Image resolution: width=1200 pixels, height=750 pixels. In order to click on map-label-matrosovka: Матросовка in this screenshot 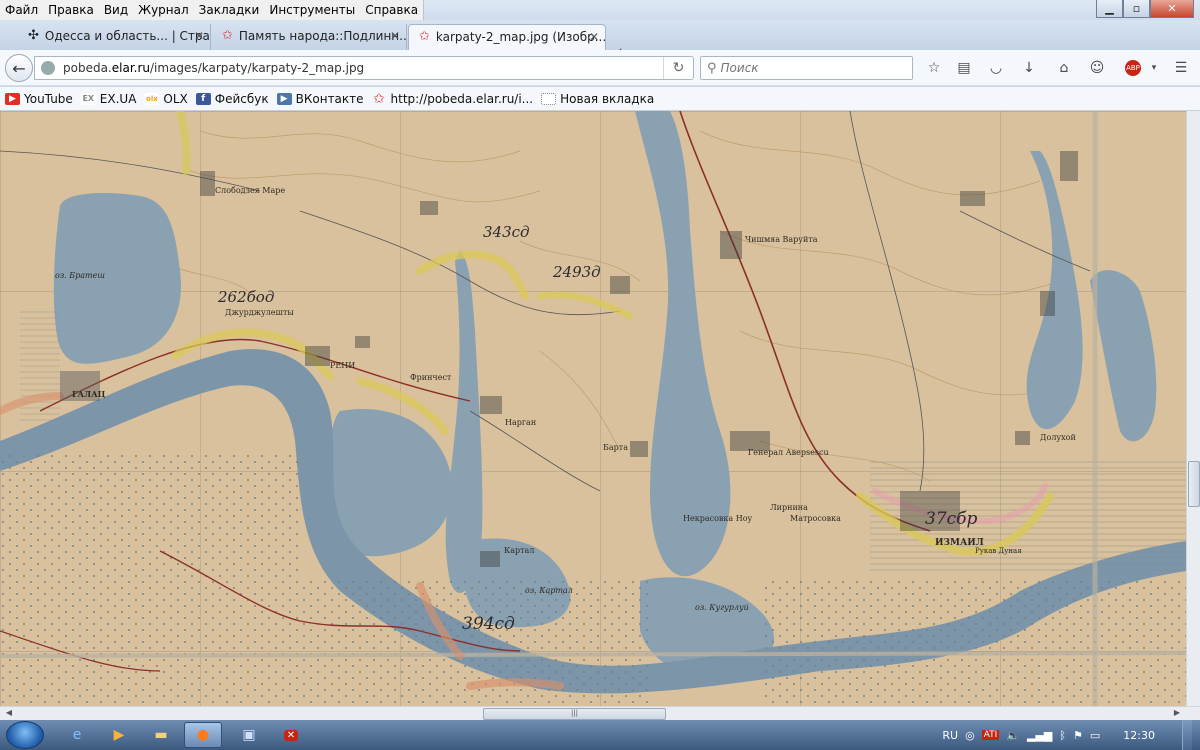, I will do `click(815, 518)`.